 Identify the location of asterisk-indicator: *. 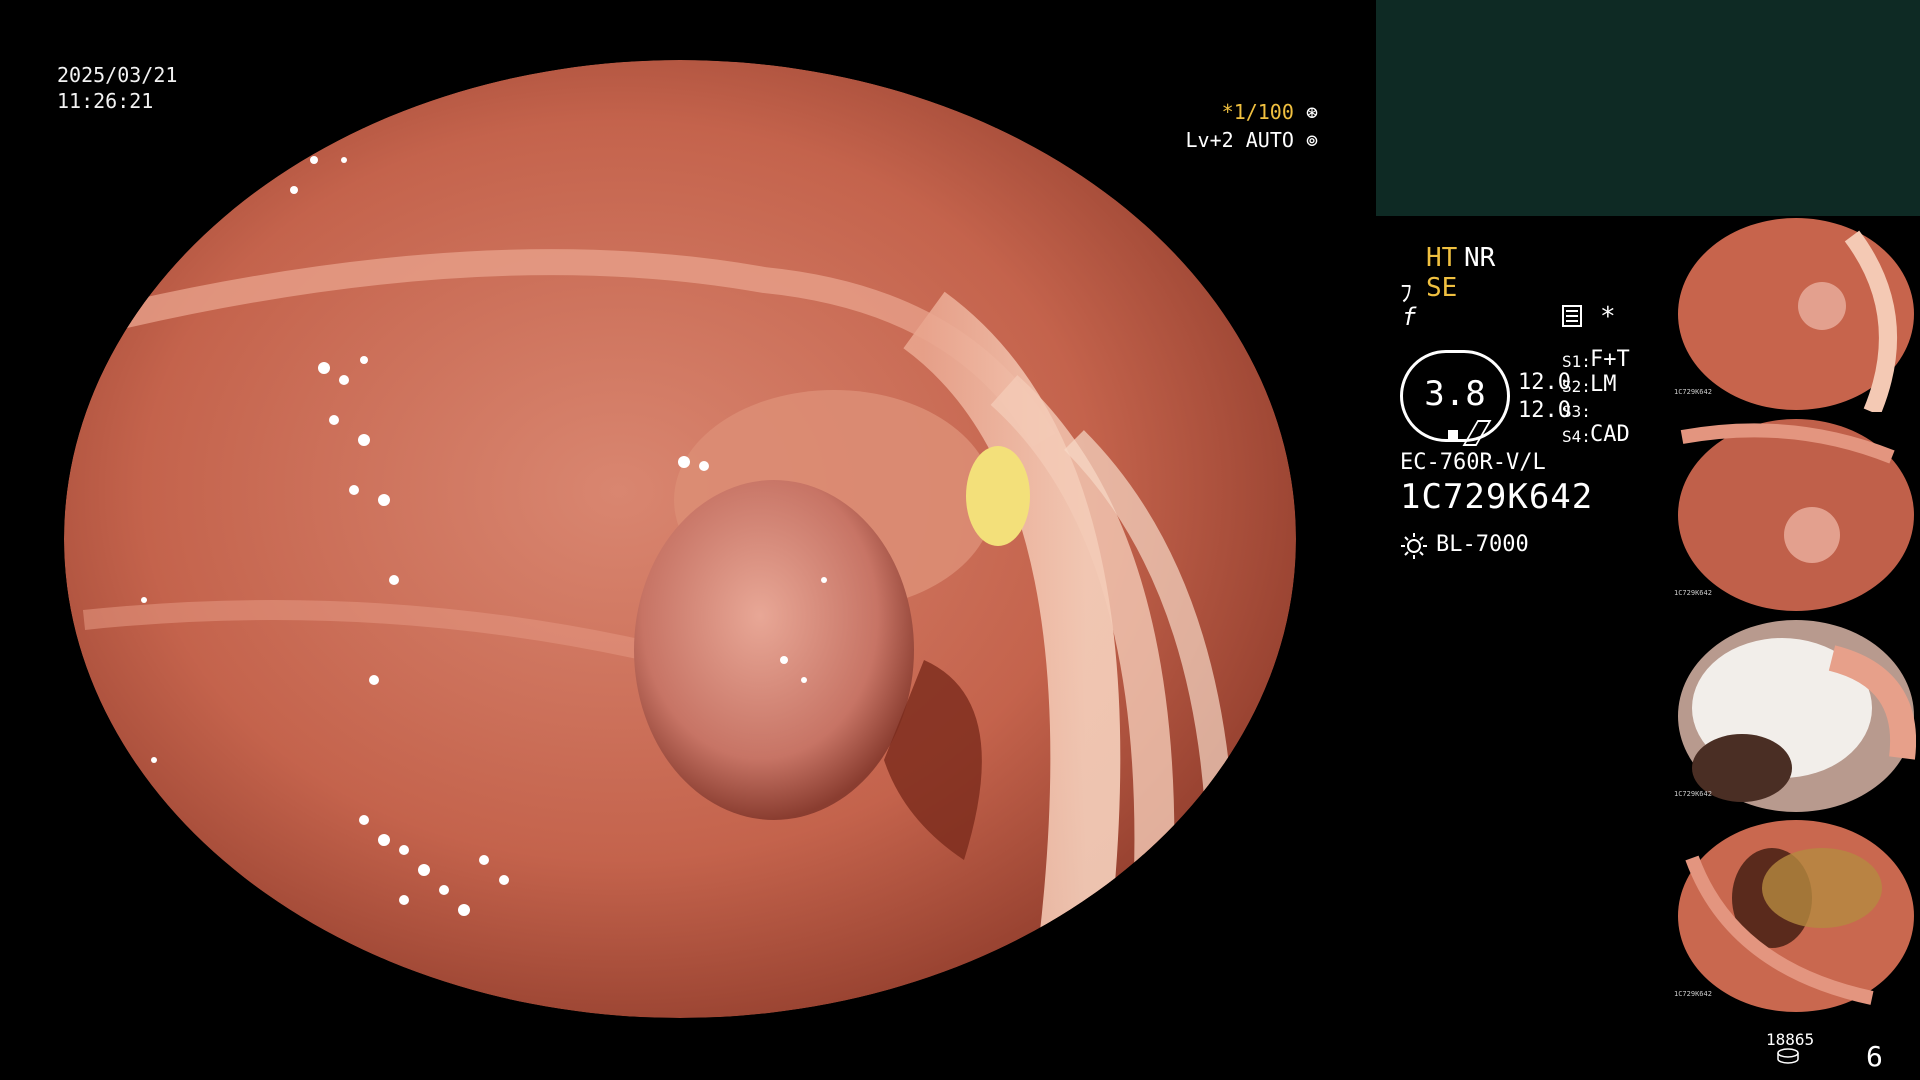
(1608, 317).